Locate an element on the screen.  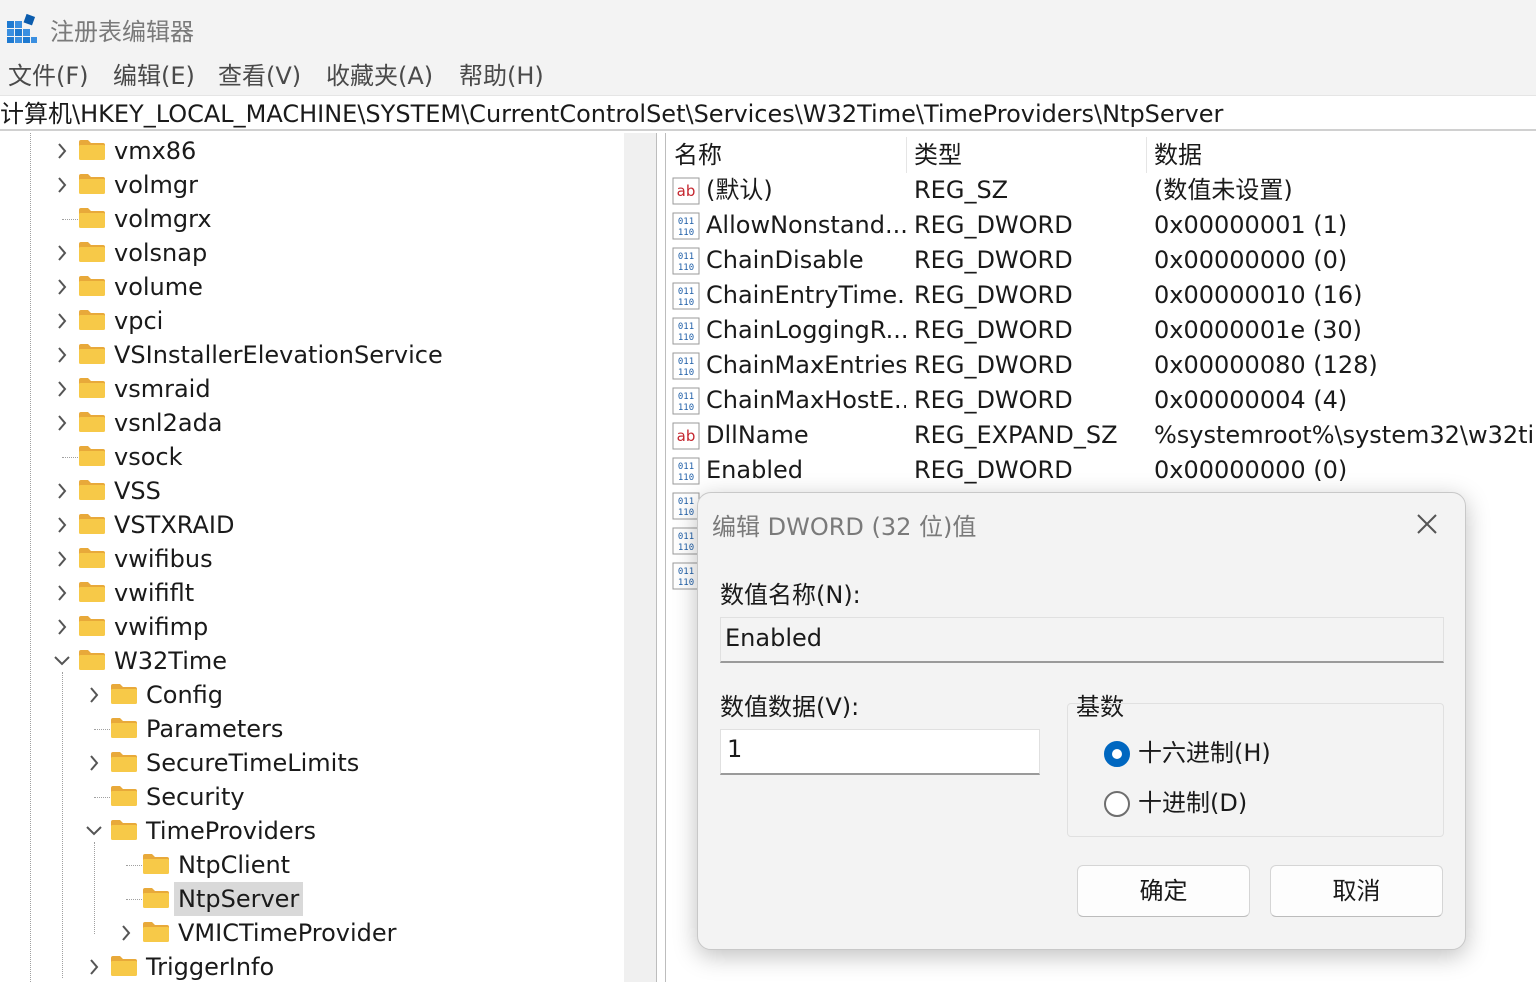
radio-unselected-icon is located at coordinates (1117, 804).